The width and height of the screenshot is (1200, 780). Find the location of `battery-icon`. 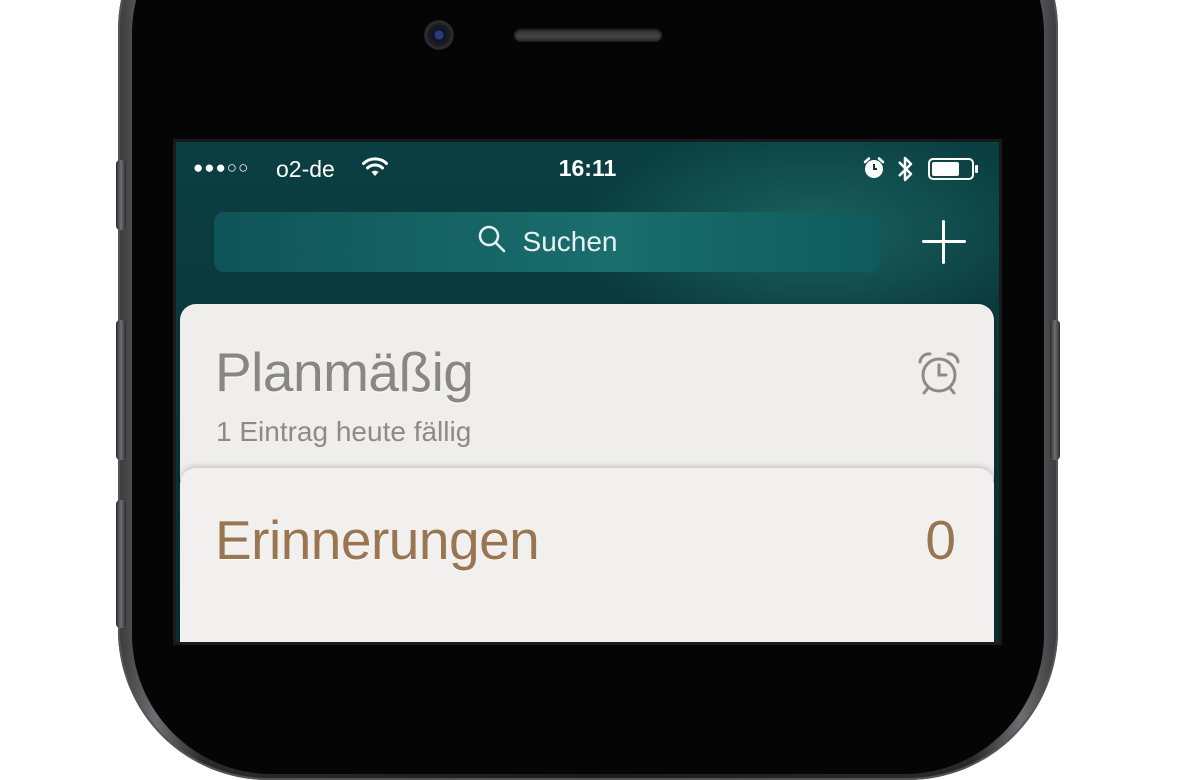

battery-icon is located at coordinates (953, 169).